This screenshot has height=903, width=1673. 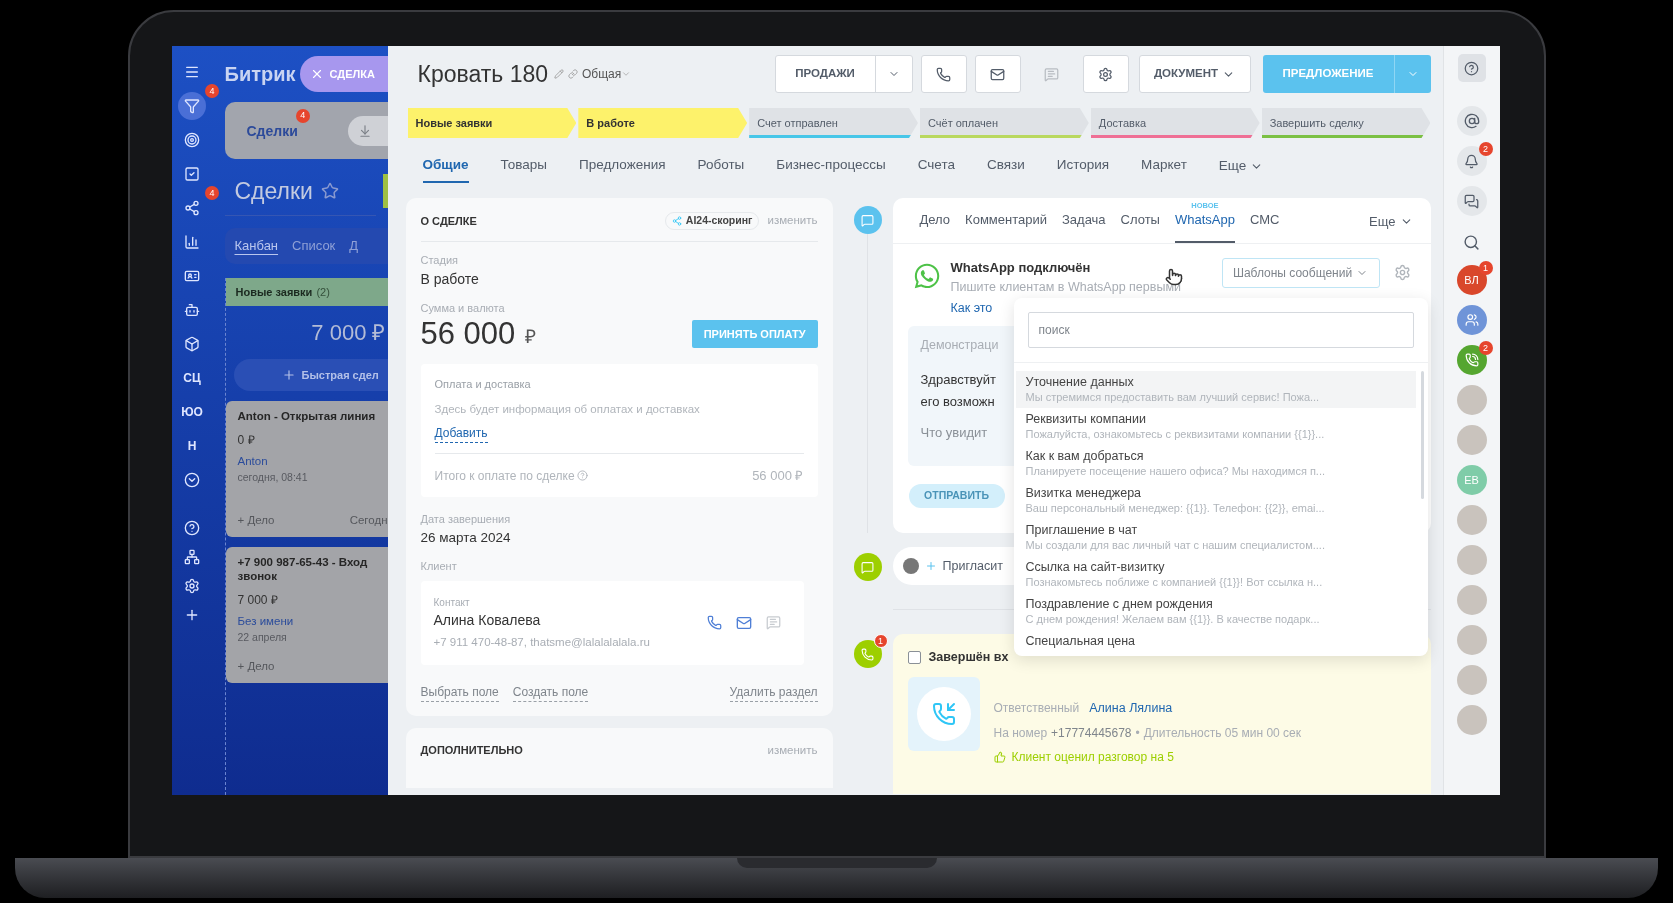 I want to click on search-icon, so click(x=1471, y=242).